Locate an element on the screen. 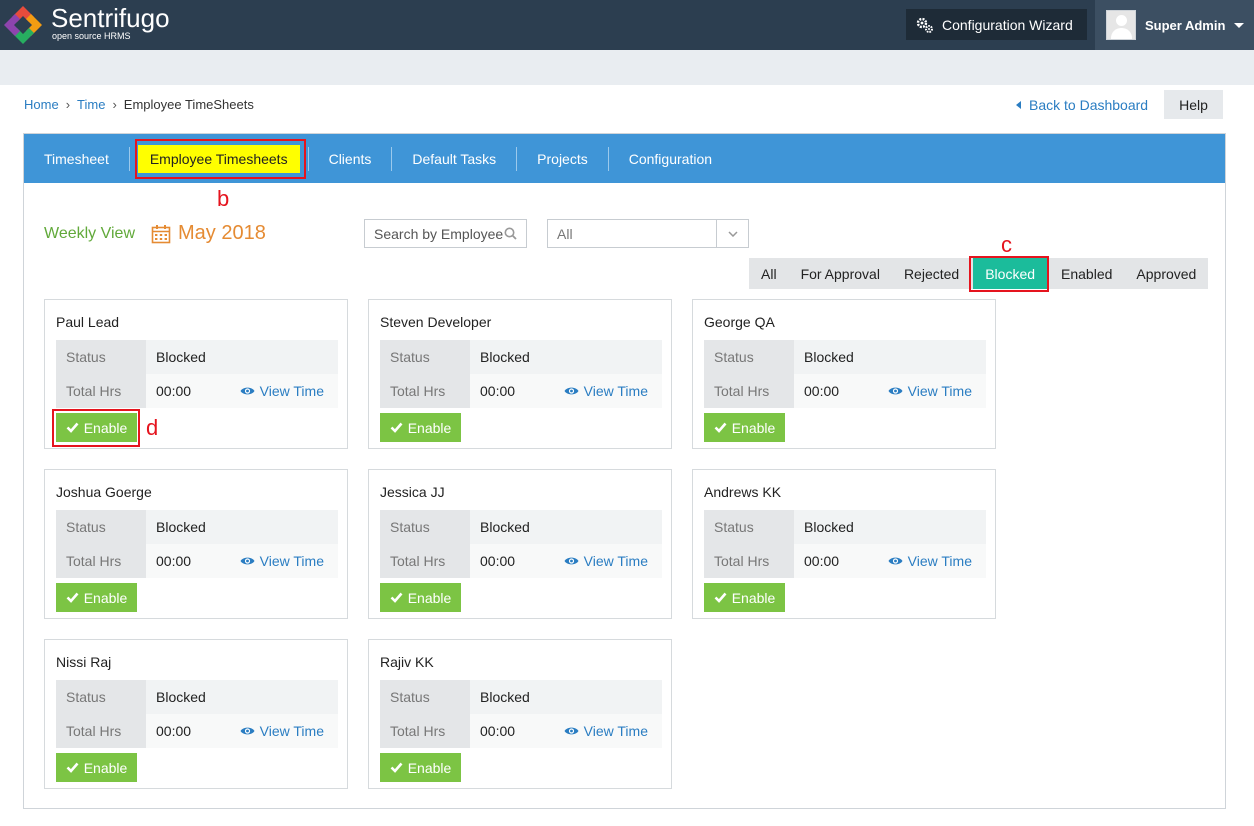 This screenshot has height=826, width=1254. project-select: All is located at coordinates (648, 233).